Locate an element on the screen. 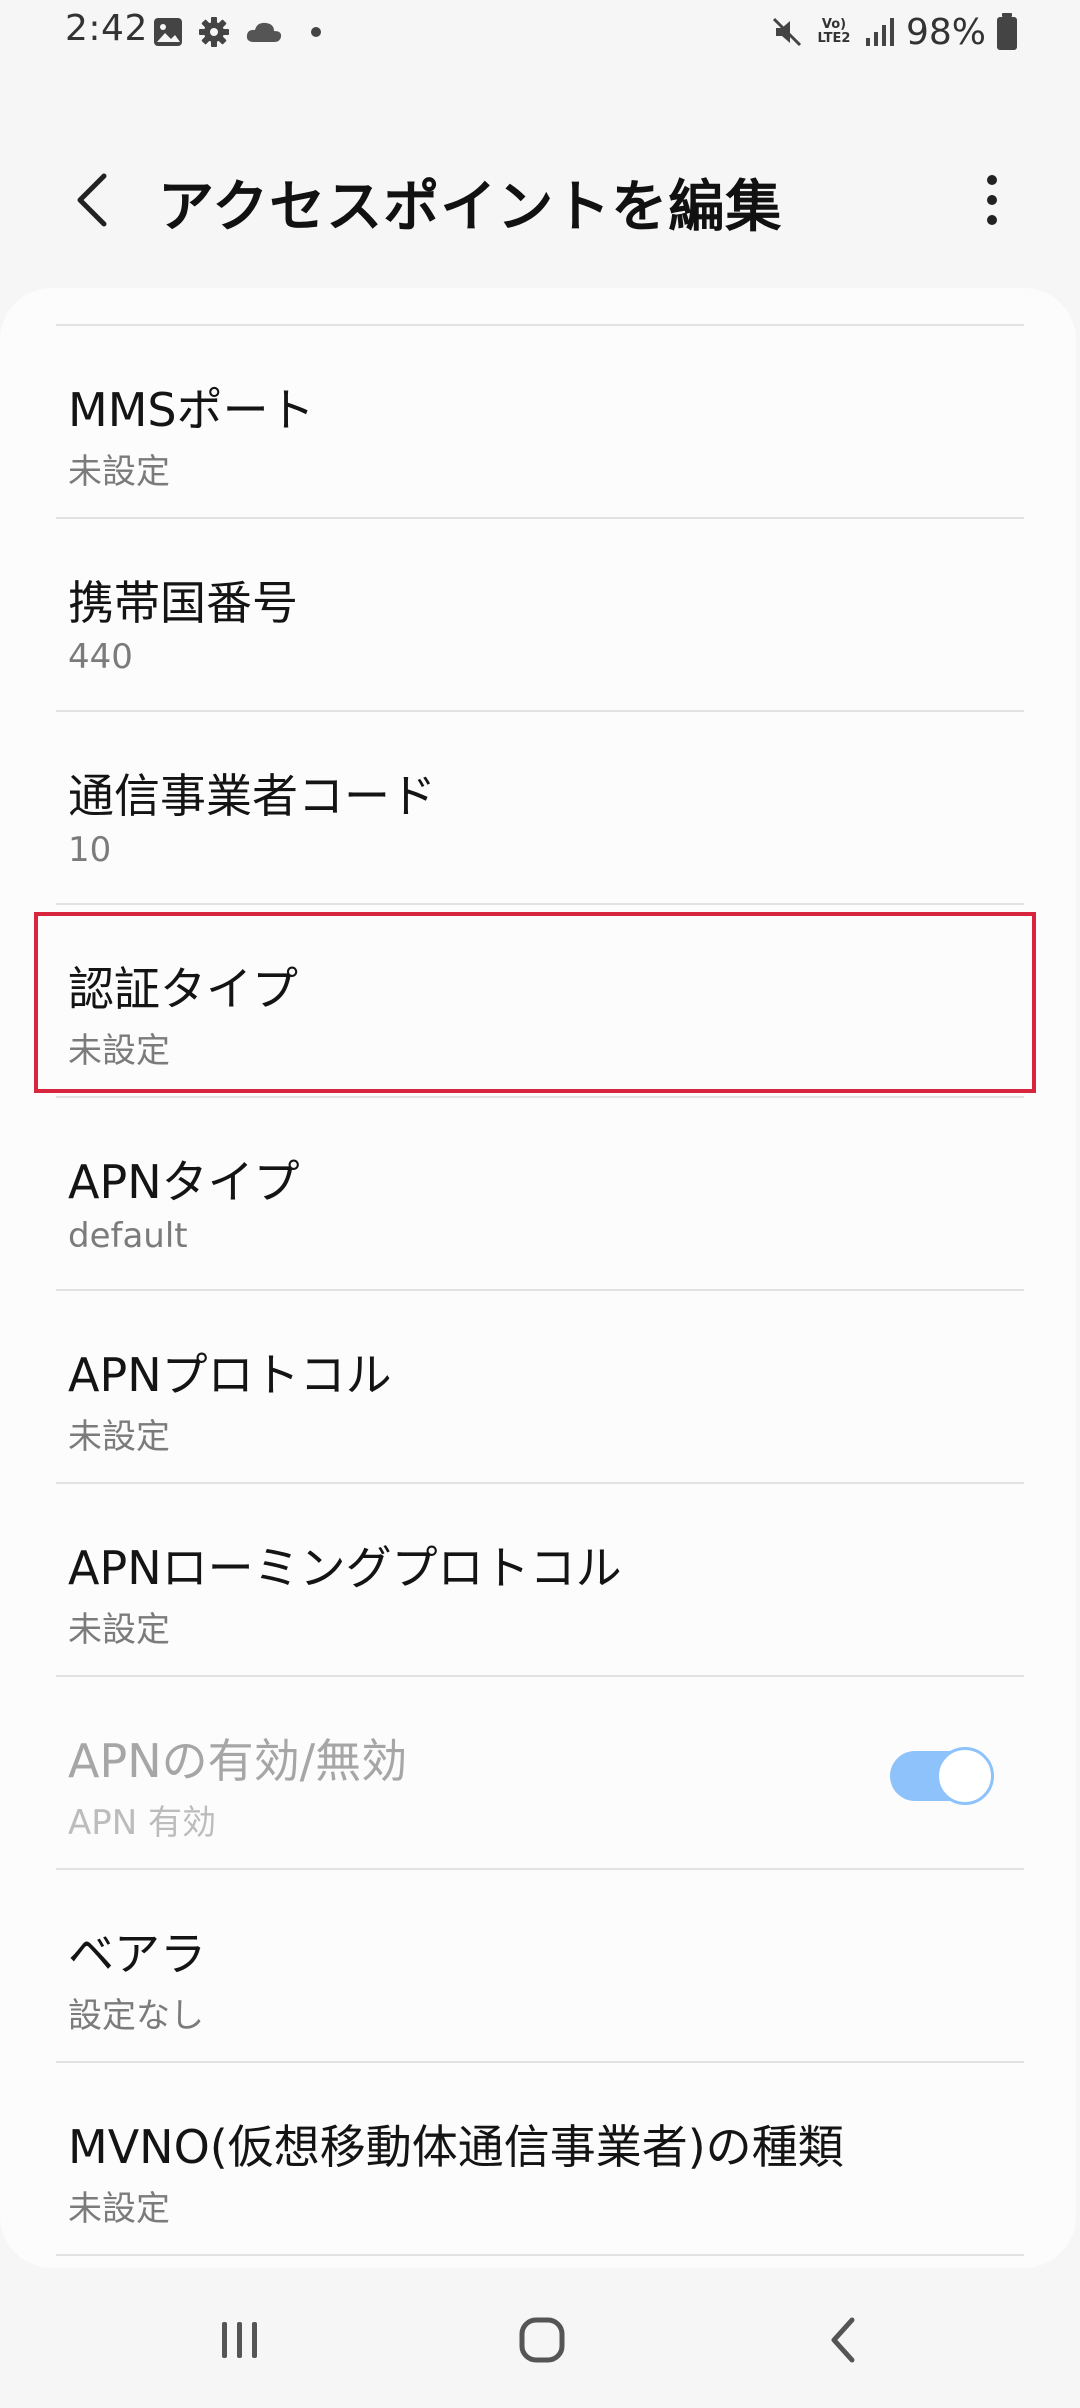  more-options-button is located at coordinates (992, 200).